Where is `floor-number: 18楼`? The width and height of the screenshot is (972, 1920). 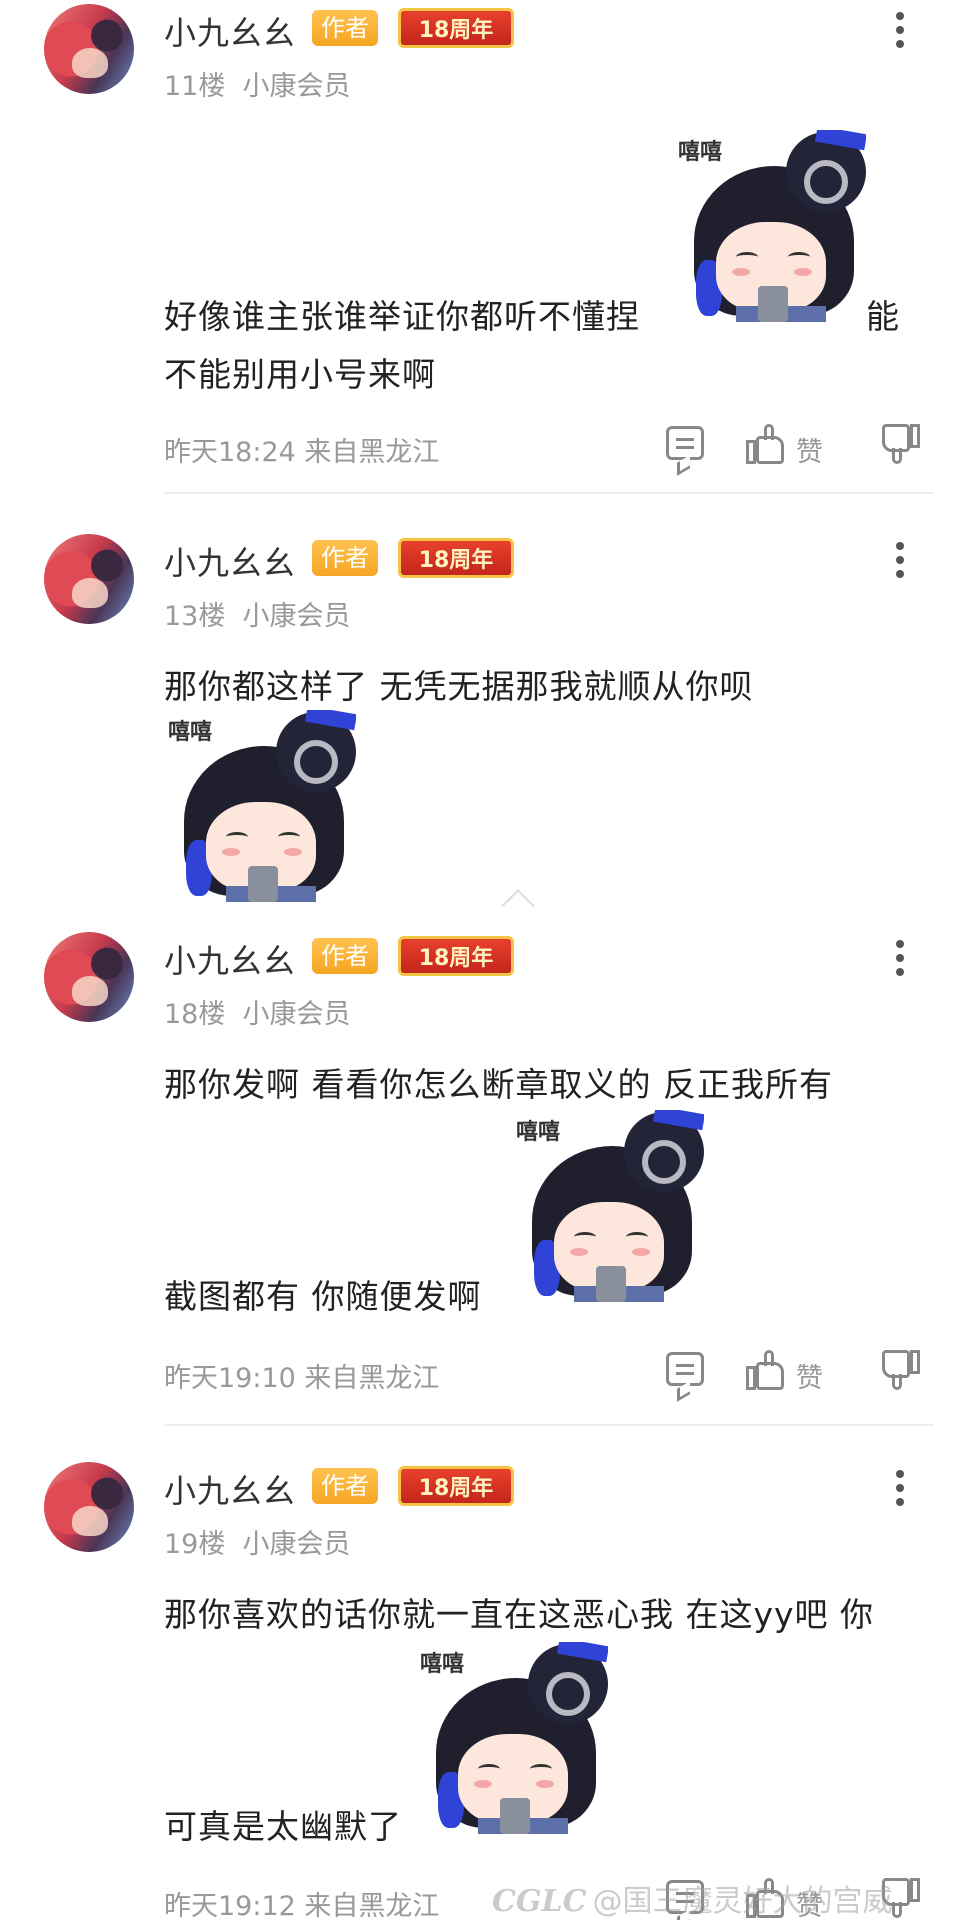 floor-number: 18楼 is located at coordinates (195, 1014).